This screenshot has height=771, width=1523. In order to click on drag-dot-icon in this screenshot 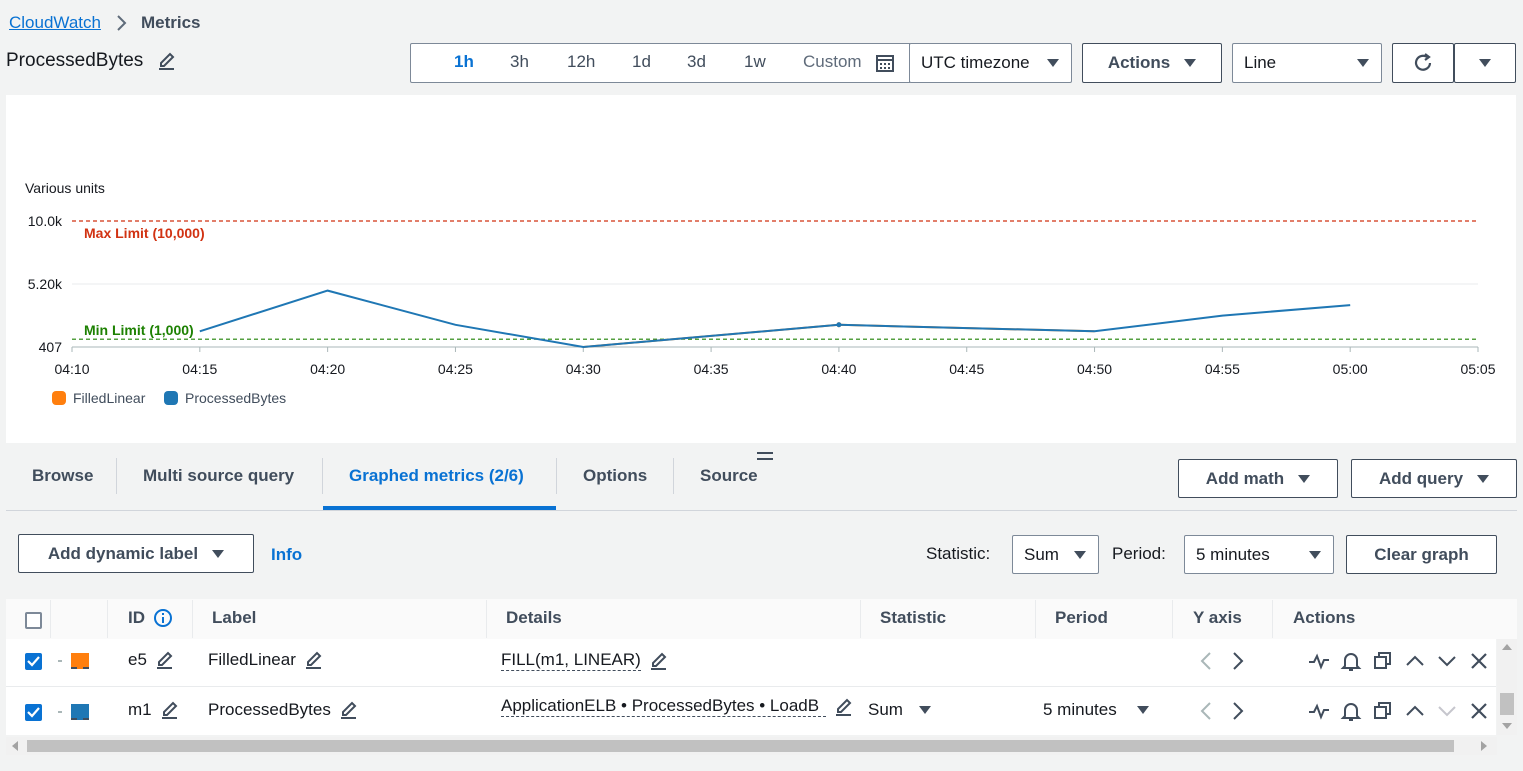, I will do `click(60, 712)`.